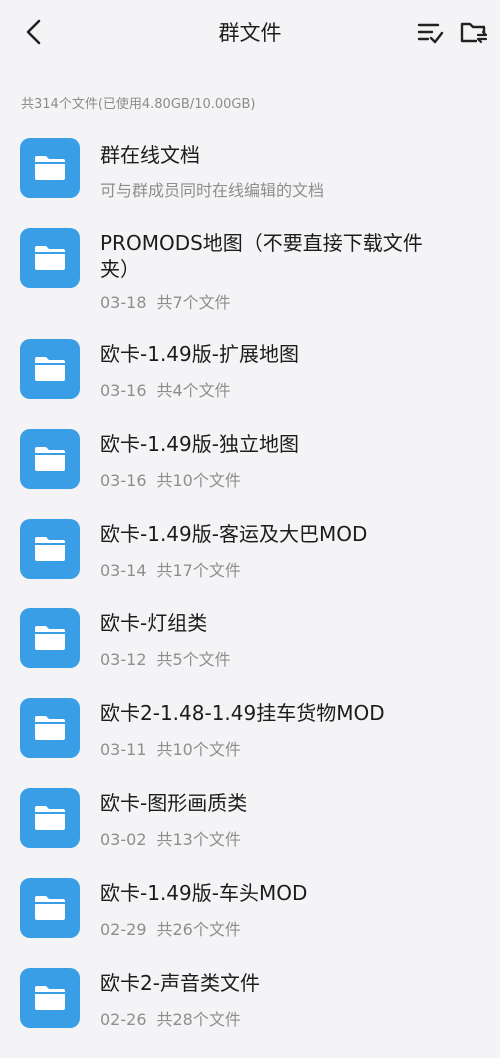  What do you see at coordinates (234, 534) in the screenshot?
I see `item-name: 欧卡-1.49版-客运及大巴MOD` at bounding box center [234, 534].